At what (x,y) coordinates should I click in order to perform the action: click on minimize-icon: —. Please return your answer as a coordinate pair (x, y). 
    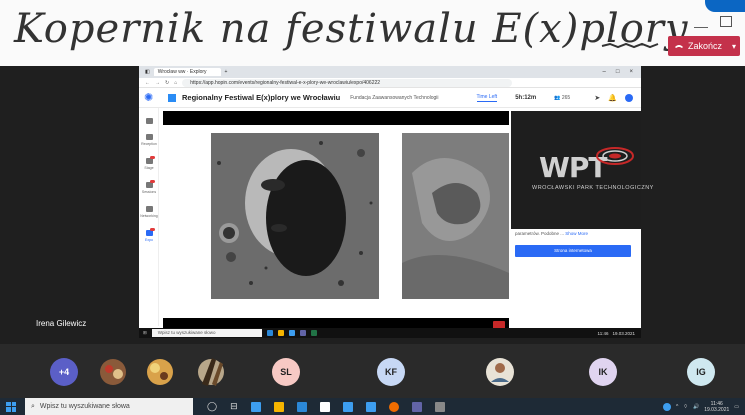
    Looking at the image, I should click on (701, 26).